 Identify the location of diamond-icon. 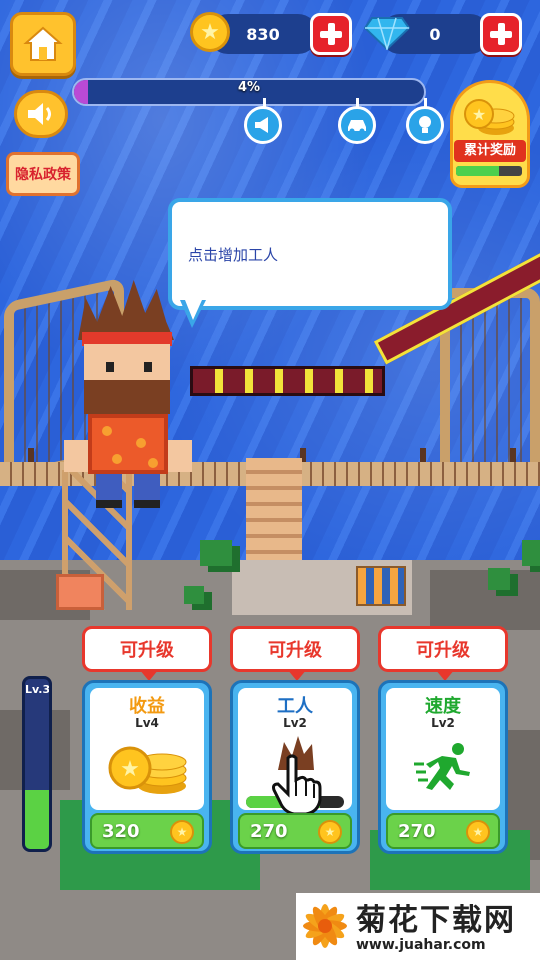
(387, 33).